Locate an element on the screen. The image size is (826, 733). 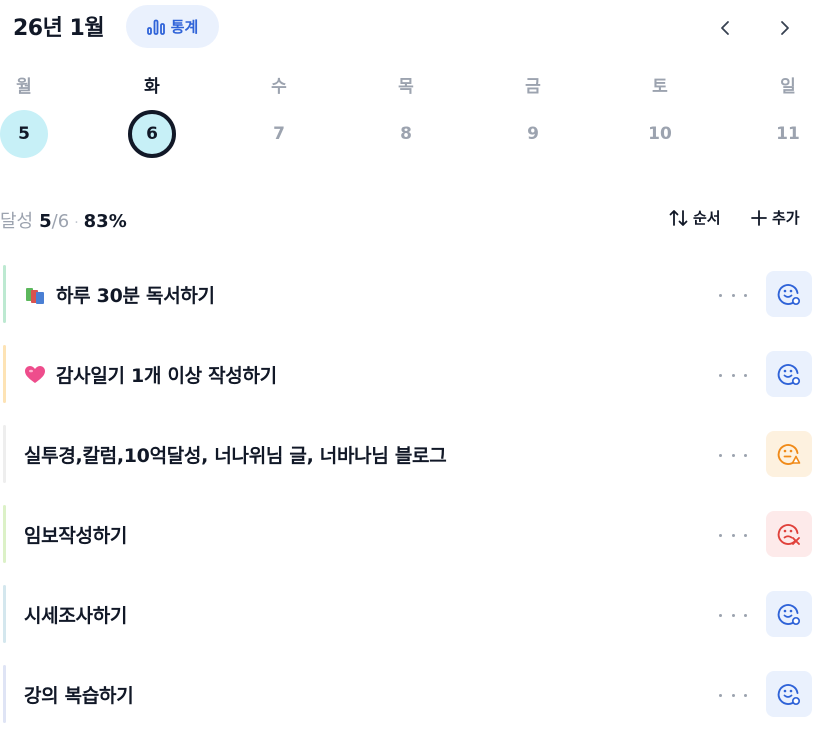
sort-arrows-icon is located at coordinates (678, 217).